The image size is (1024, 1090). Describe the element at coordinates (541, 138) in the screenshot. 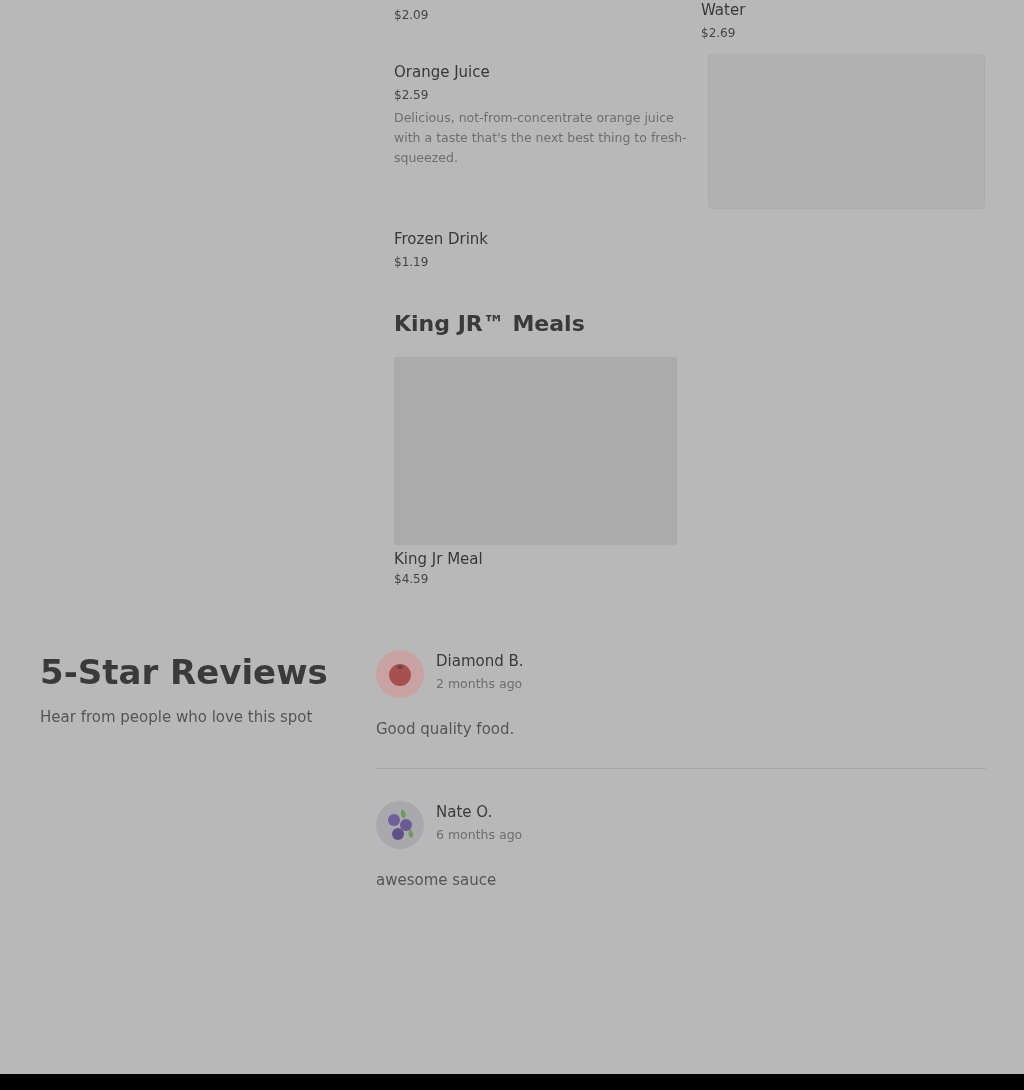

I see `item-description: Delicious, not-from-concentrate orange juice with a taste that's the next best thing to fresh-squeezed.` at that location.